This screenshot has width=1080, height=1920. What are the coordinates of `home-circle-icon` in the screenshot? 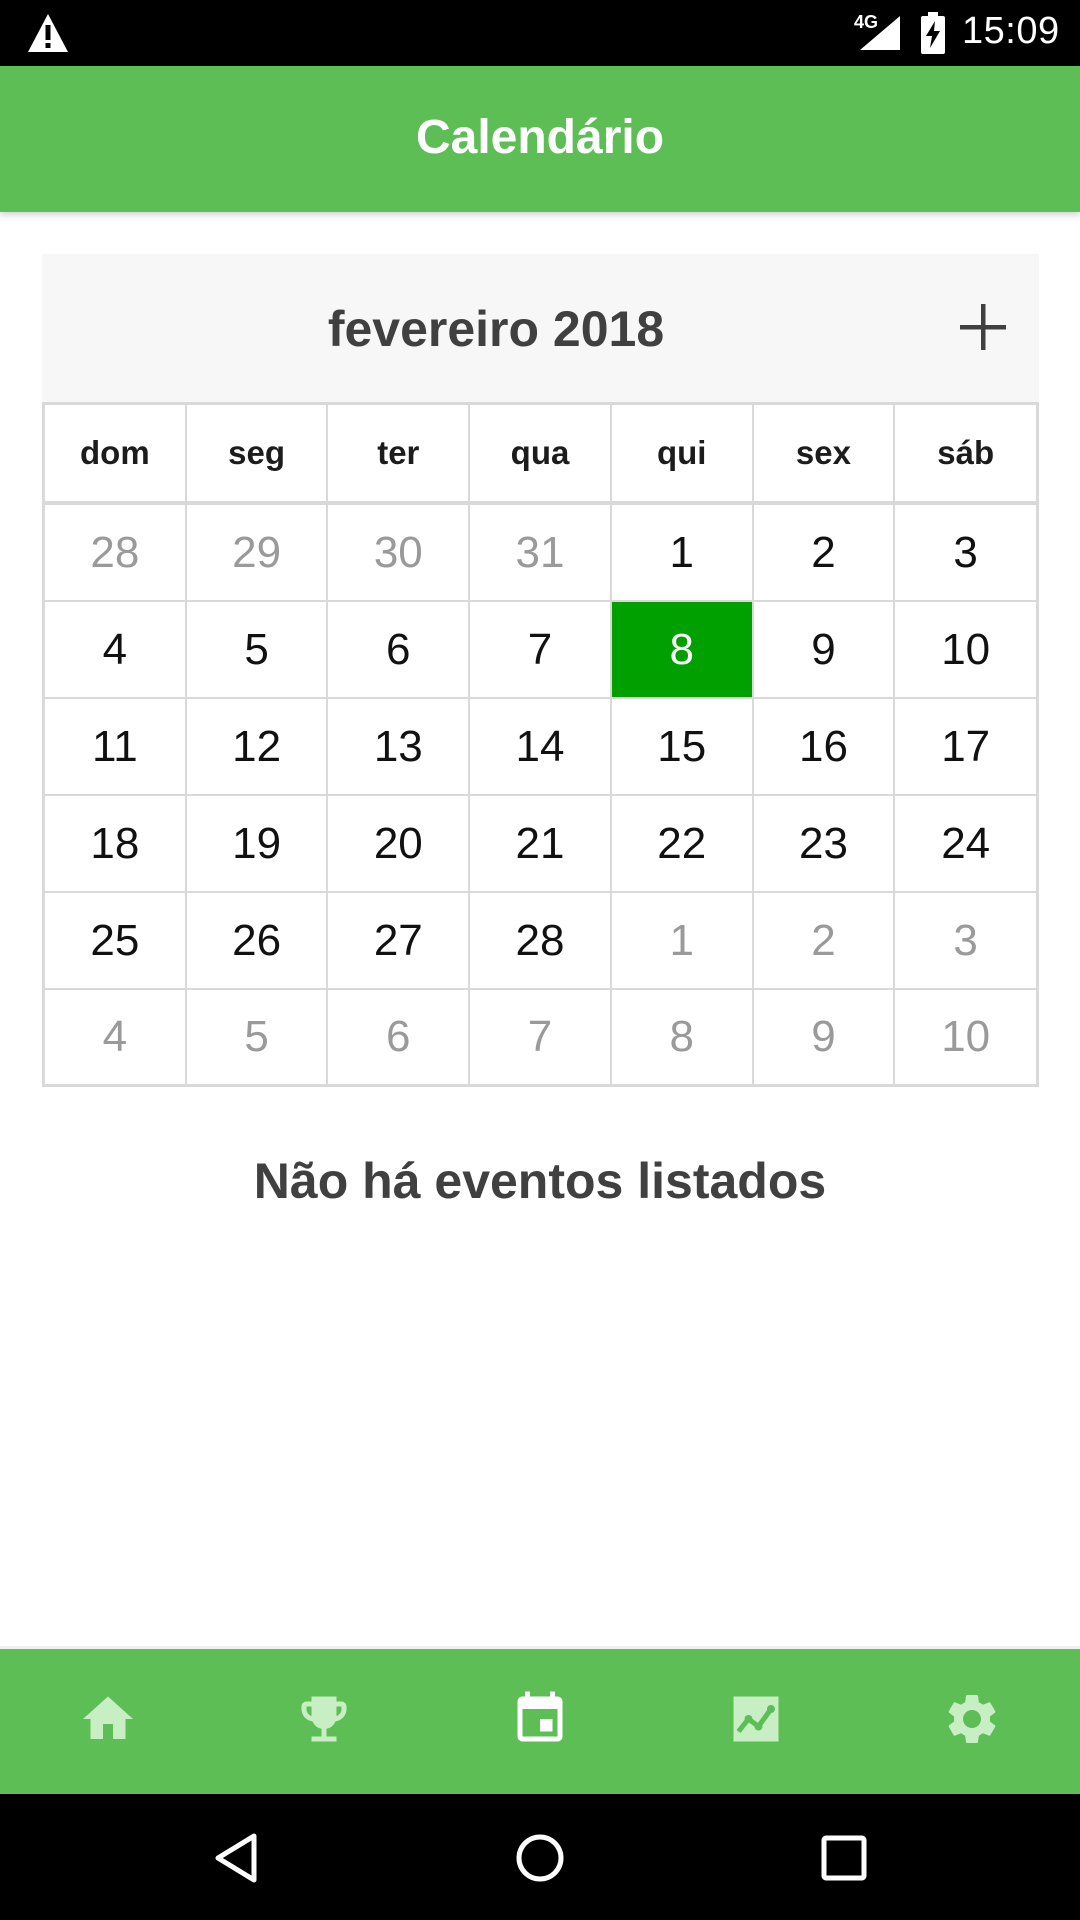 It's located at (540, 1858).